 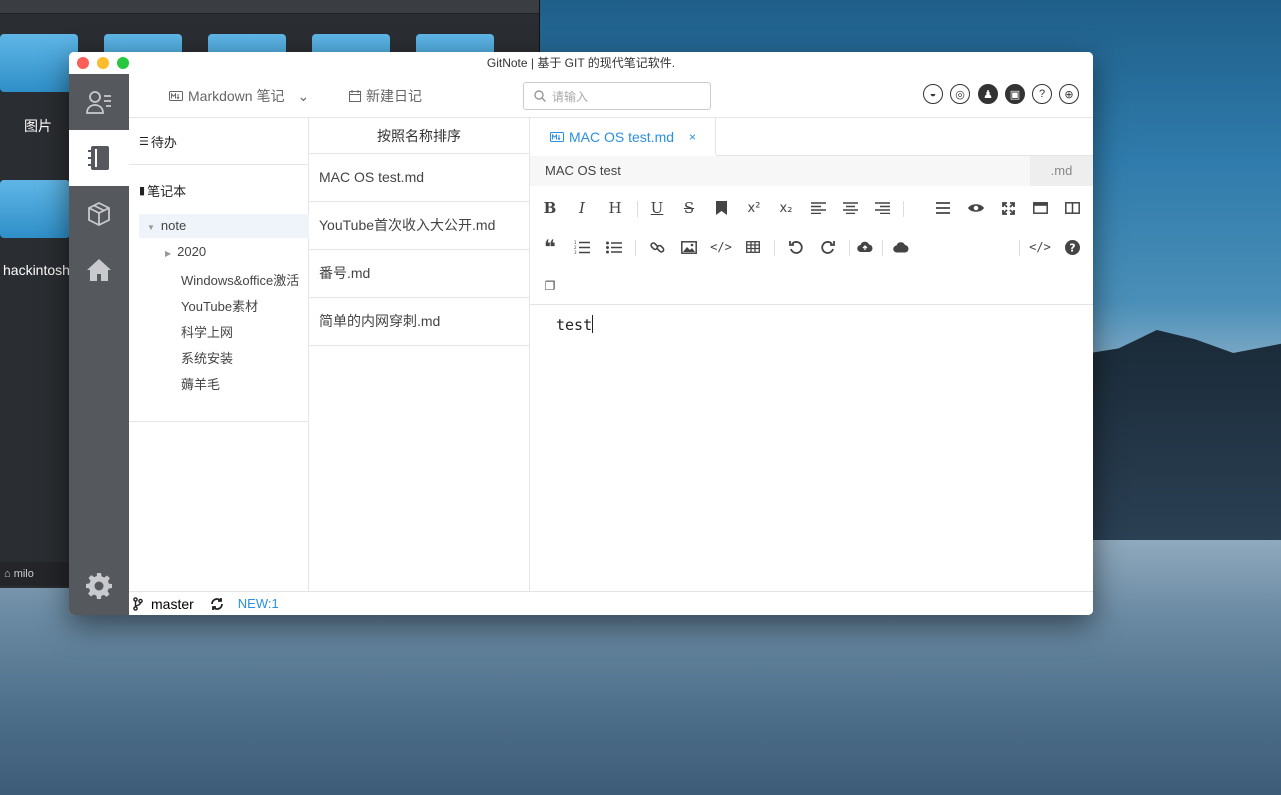 I want to click on cloud-upload-icon, so click(x=865, y=247).